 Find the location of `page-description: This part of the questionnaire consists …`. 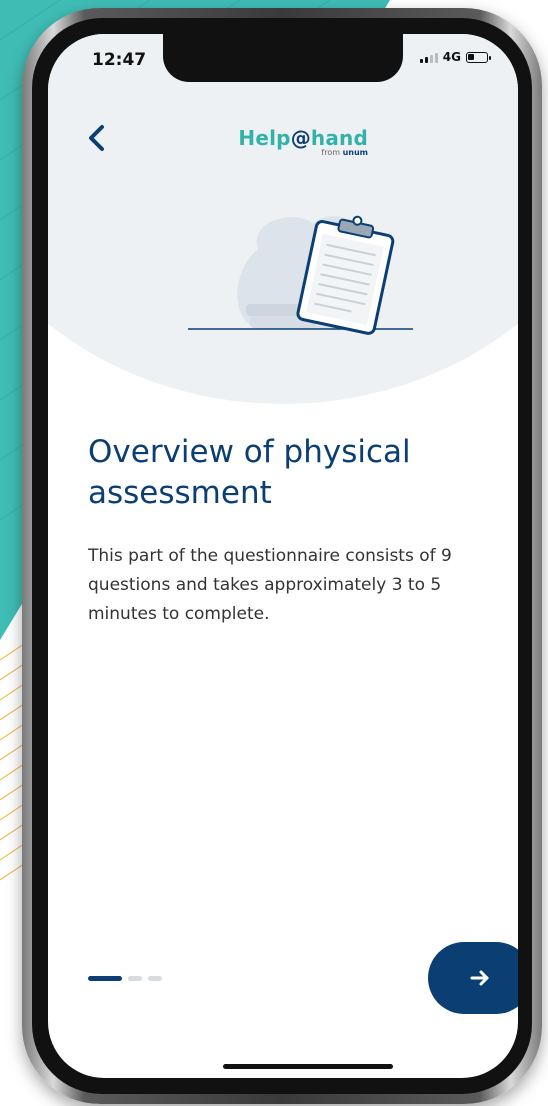

page-description: This part of the questionnaire consists … is located at coordinates (270, 585).